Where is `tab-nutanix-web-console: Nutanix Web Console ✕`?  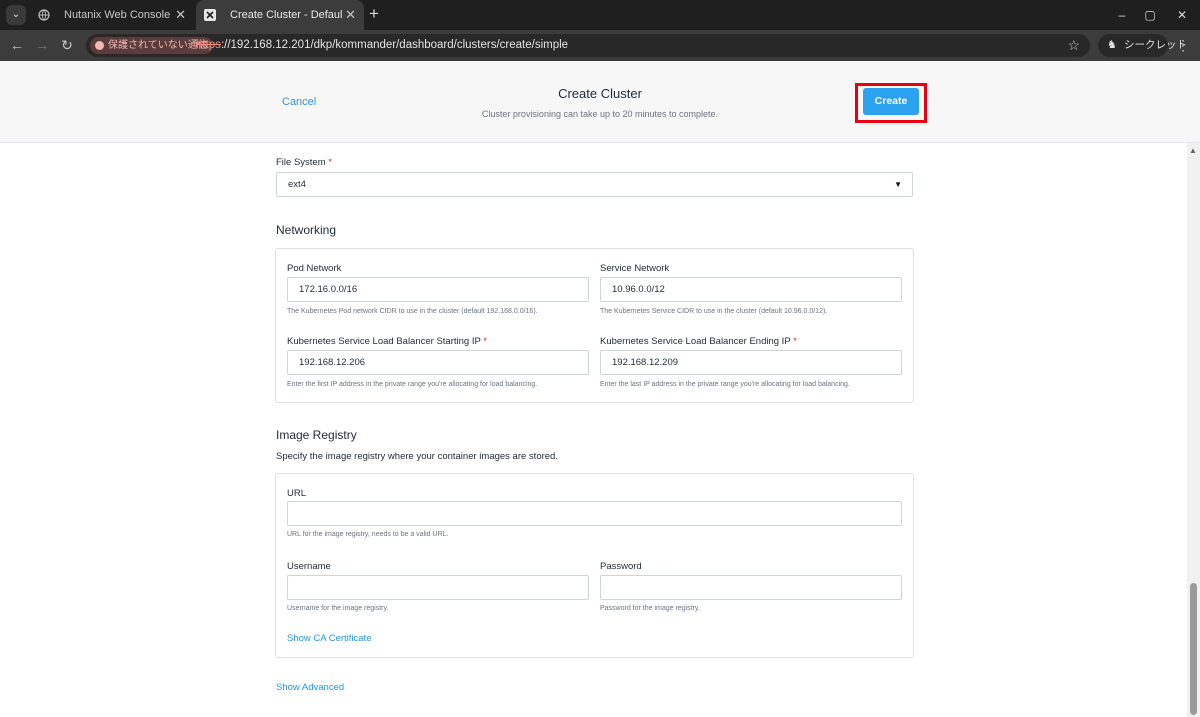
tab-nutanix-web-console: Nutanix Web Console ✕ is located at coordinates (112, 15).